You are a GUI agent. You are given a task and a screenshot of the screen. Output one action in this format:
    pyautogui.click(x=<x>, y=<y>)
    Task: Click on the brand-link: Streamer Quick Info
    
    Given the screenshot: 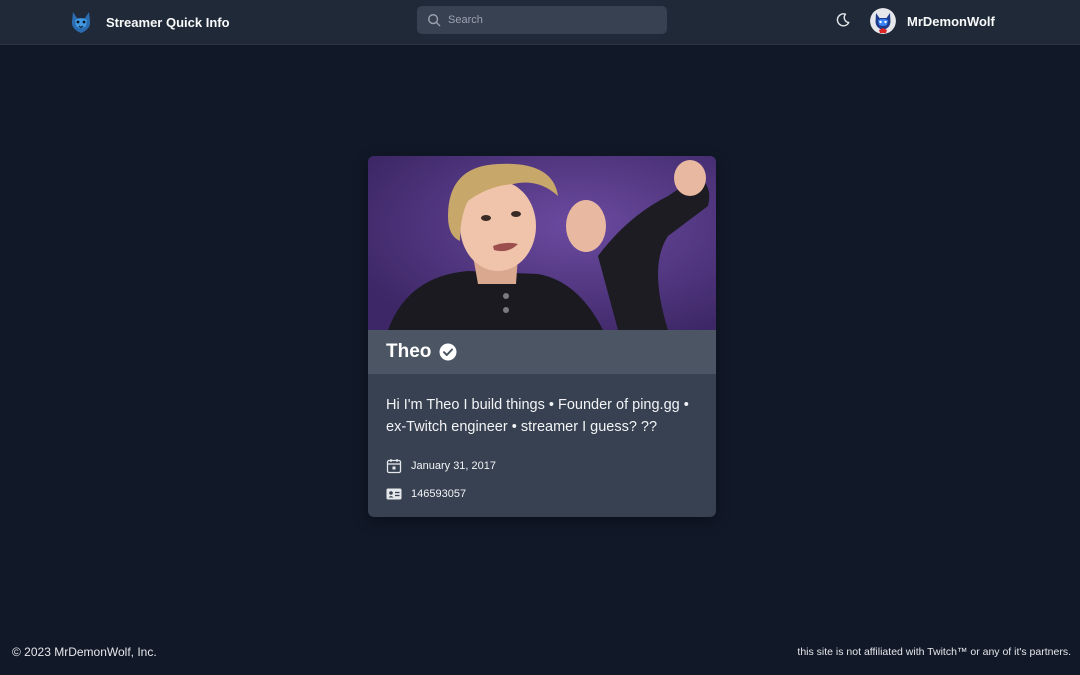 What is the action you would take?
    pyautogui.click(x=149, y=22)
    